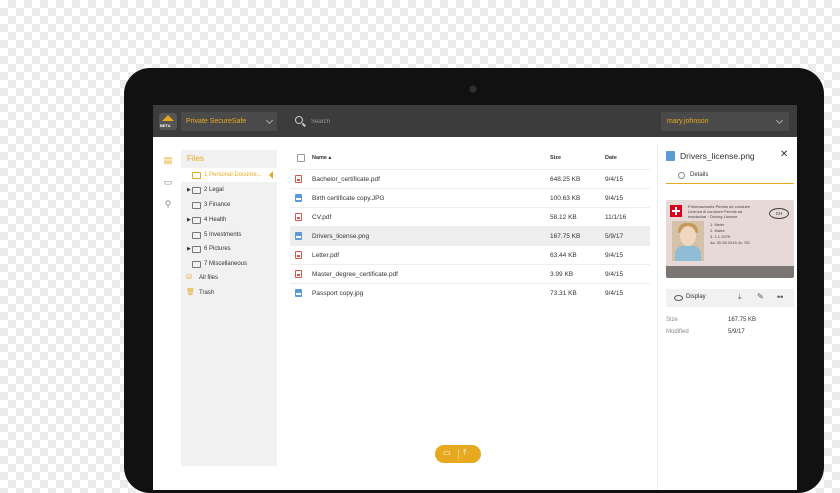 This screenshot has height=493, width=840. I want to click on file-name: Birth certificate copy.JPG, so click(348, 198).